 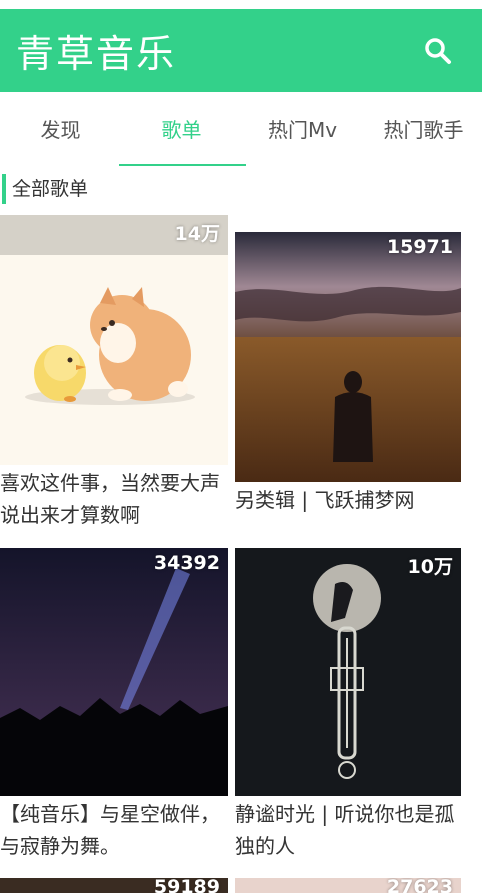 I want to click on playlist-card: 15971 另类辑 | 飞跃捕梦网, so click(x=348, y=374).